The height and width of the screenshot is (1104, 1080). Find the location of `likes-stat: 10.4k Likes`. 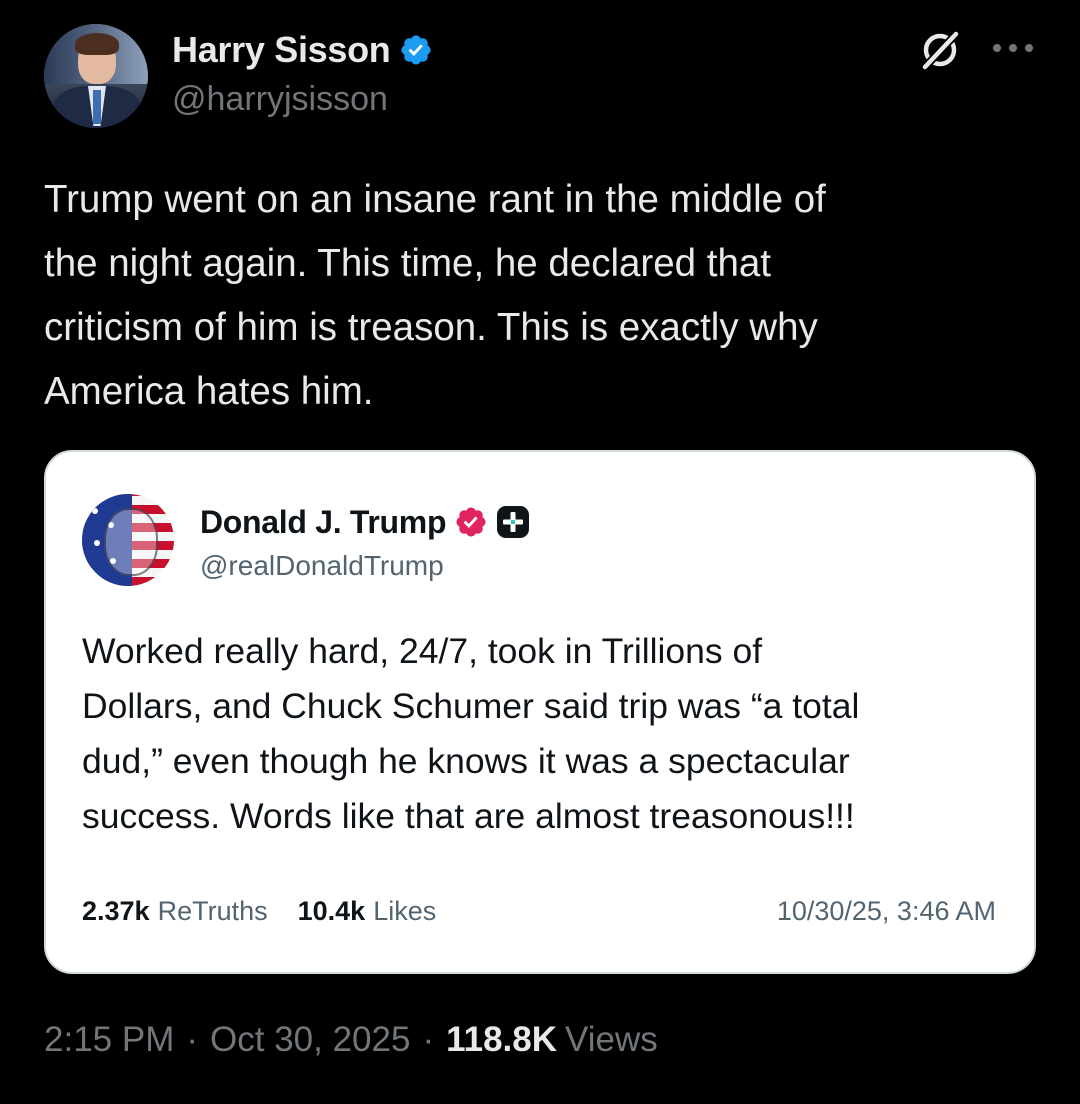

likes-stat: 10.4k Likes is located at coordinates (367, 911).